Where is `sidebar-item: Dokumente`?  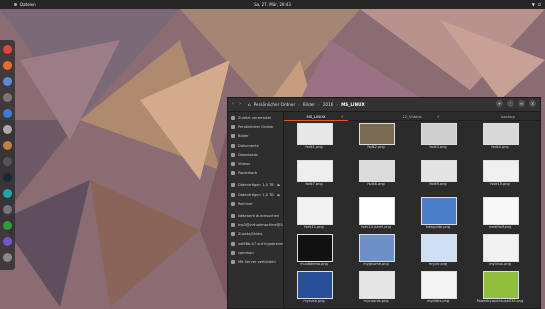 sidebar-item: Dokumente is located at coordinates (257, 146).